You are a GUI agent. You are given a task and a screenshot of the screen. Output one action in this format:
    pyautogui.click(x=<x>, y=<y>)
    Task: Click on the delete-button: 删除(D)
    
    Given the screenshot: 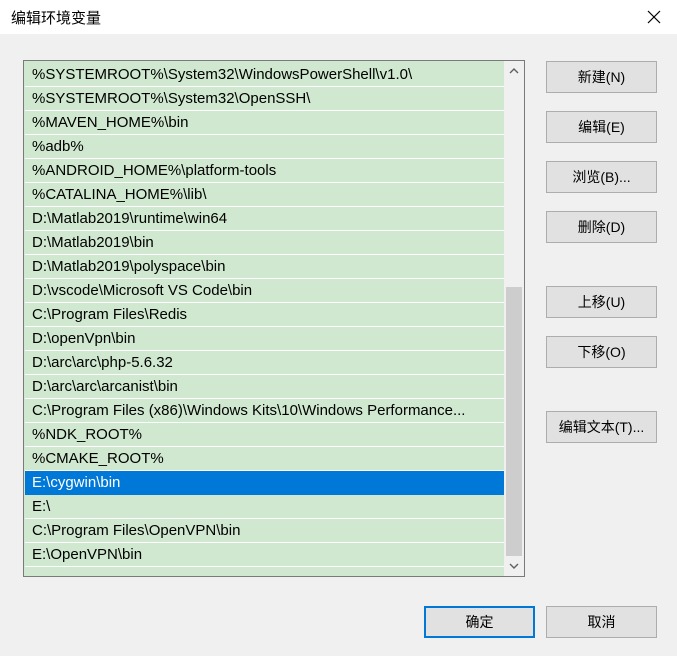 What is the action you would take?
    pyautogui.click(x=601, y=227)
    